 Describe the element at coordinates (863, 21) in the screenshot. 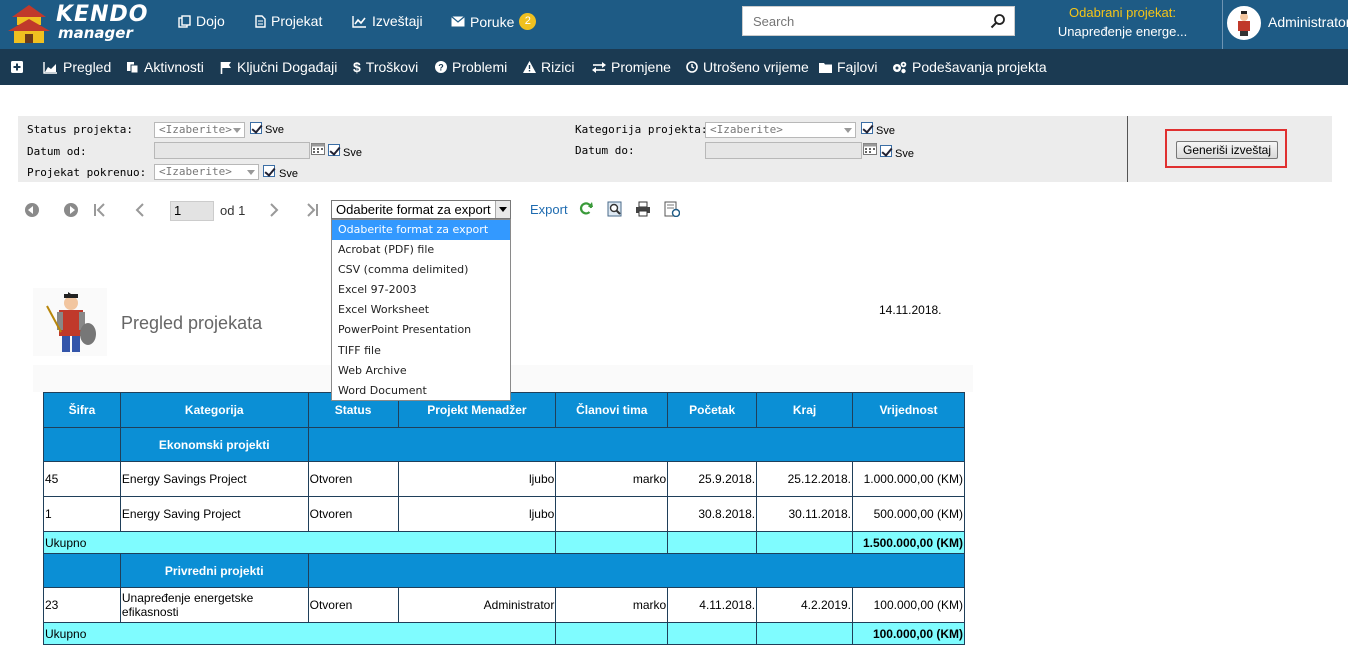

I see `search-input` at that location.